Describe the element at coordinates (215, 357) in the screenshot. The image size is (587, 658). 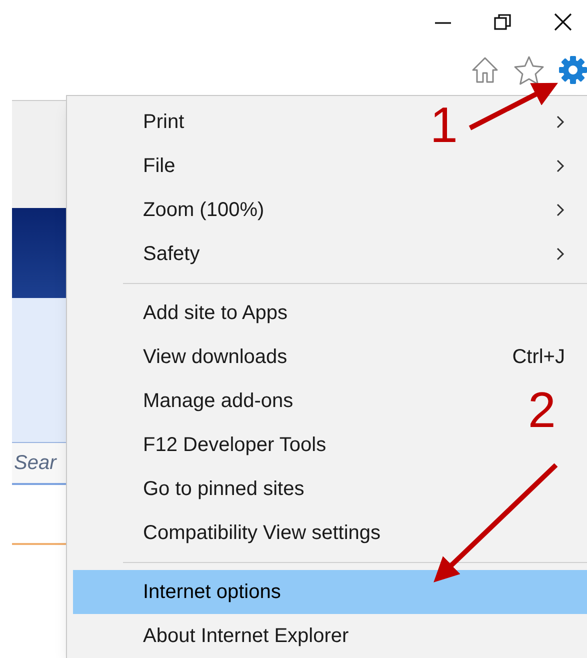
I see `menu-item: View downloads` at that location.